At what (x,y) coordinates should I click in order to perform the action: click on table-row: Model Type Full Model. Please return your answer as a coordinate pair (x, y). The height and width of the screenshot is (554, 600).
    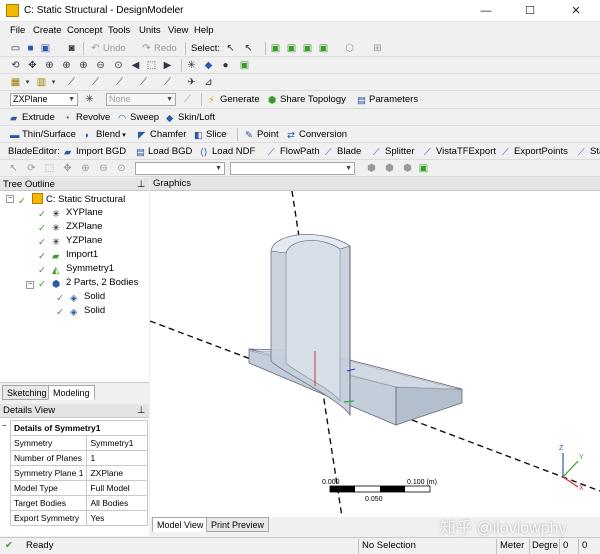
    Looking at the image, I should click on (78, 488).